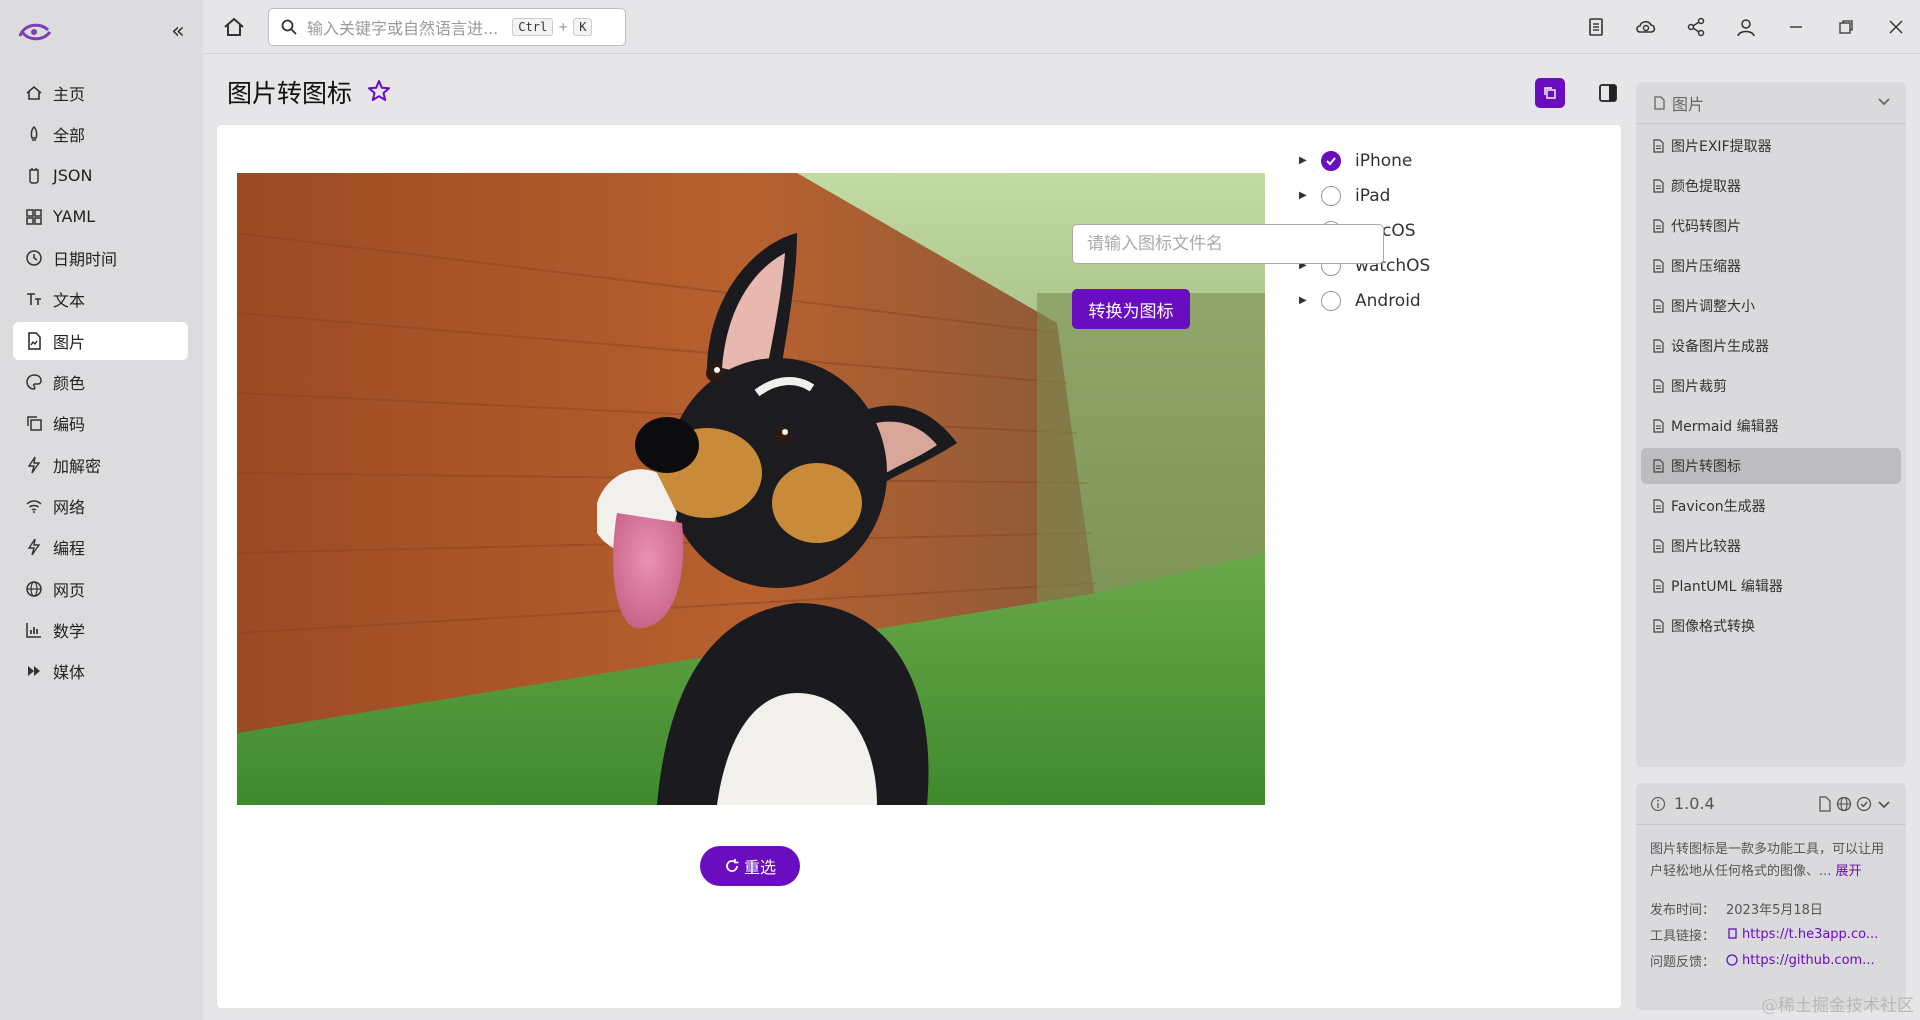  Describe the element at coordinates (100, 299) in the screenshot. I see `sidebar-item-5: 文本` at that location.